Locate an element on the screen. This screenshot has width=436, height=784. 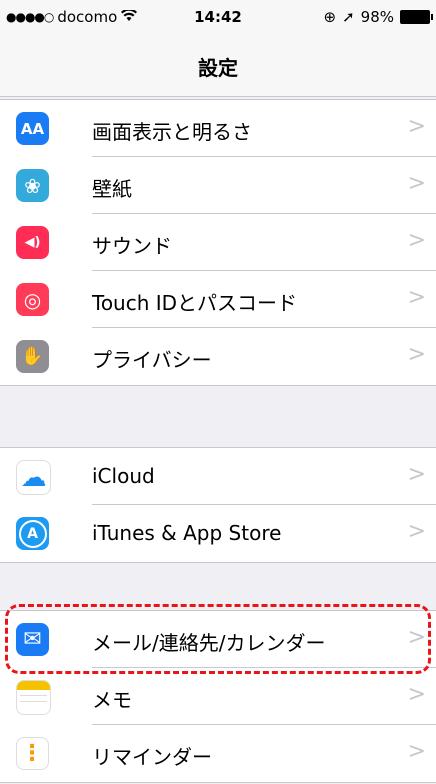
row-label: メール/連絡先/カレンダー is located at coordinates (209, 643).